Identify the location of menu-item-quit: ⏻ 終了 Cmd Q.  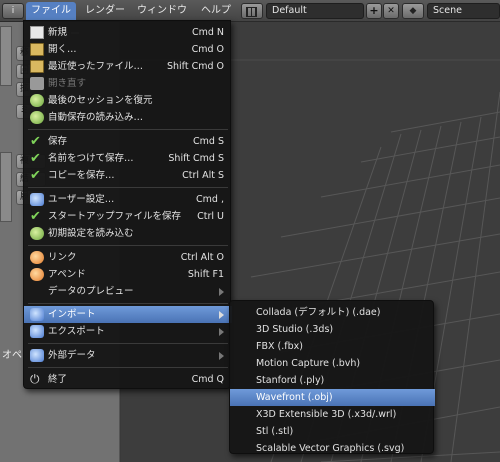
(128, 379).